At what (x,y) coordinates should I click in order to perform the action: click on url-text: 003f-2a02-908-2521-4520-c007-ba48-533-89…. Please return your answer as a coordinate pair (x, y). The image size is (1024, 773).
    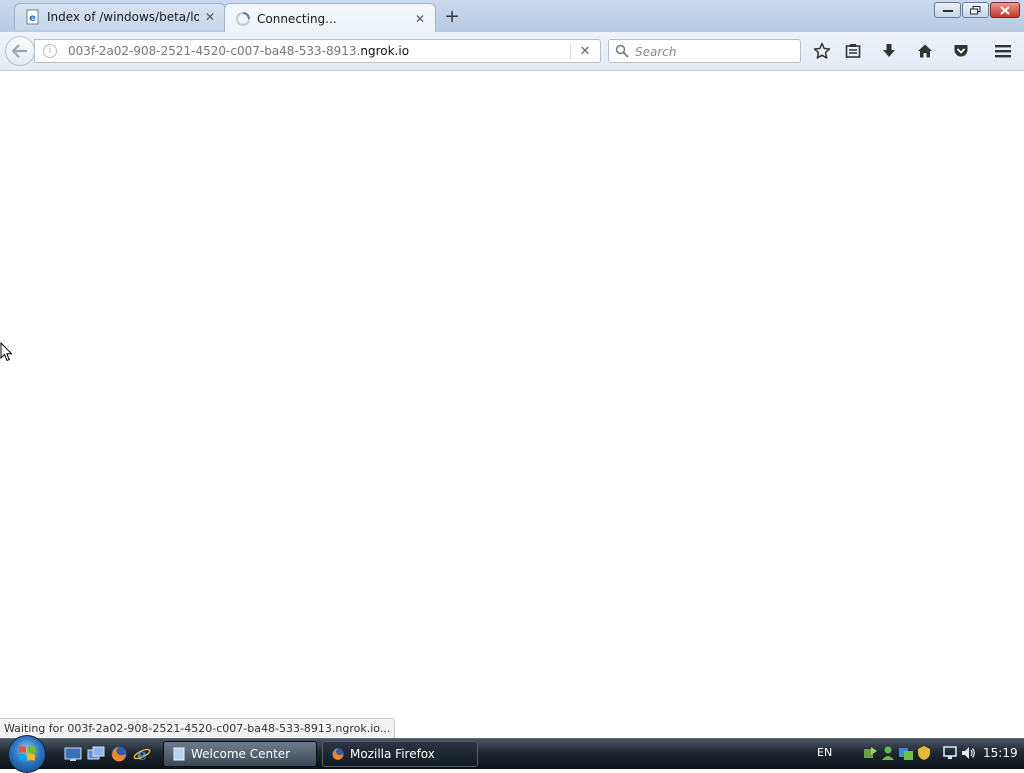
    Looking at the image, I should click on (238, 51).